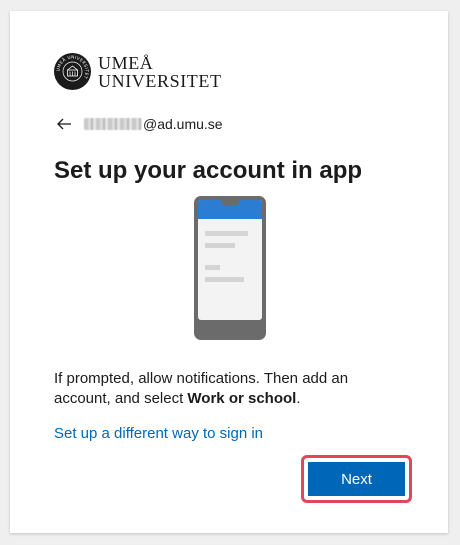  What do you see at coordinates (113, 124) in the screenshot?
I see `redacted-username` at bounding box center [113, 124].